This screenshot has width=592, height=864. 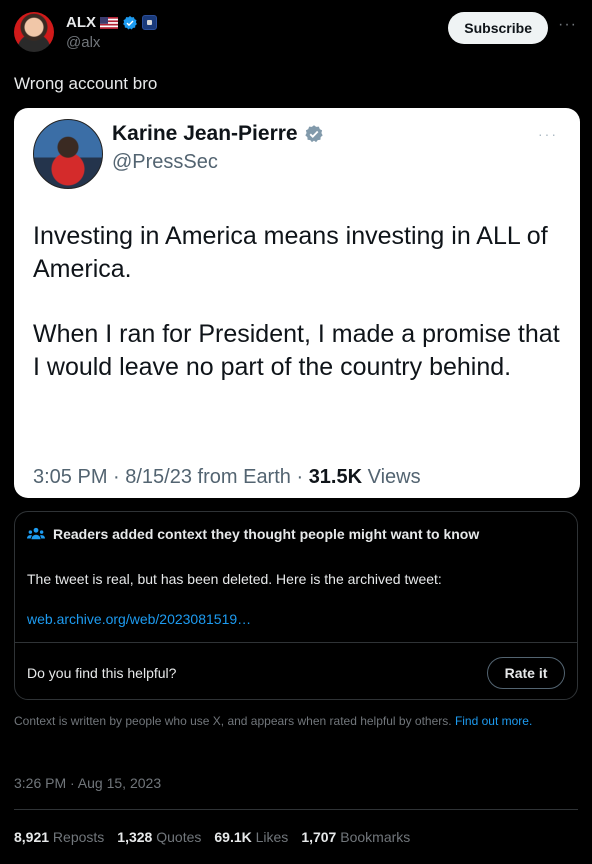 What do you see at coordinates (68, 154) in the screenshot?
I see `embedded-avatar` at bounding box center [68, 154].